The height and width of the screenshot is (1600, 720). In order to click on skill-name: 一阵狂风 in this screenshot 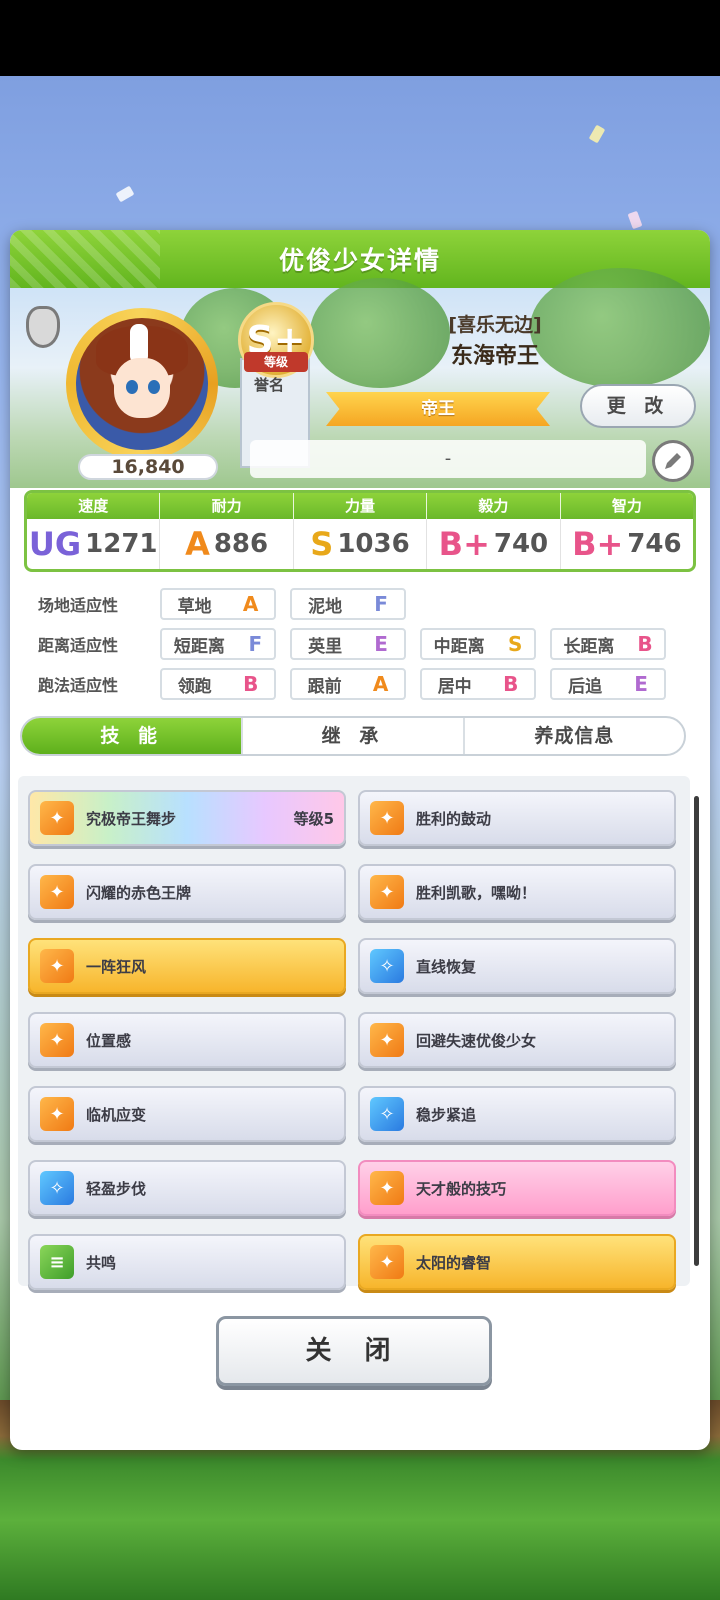, I will do `click(116, 966)`.